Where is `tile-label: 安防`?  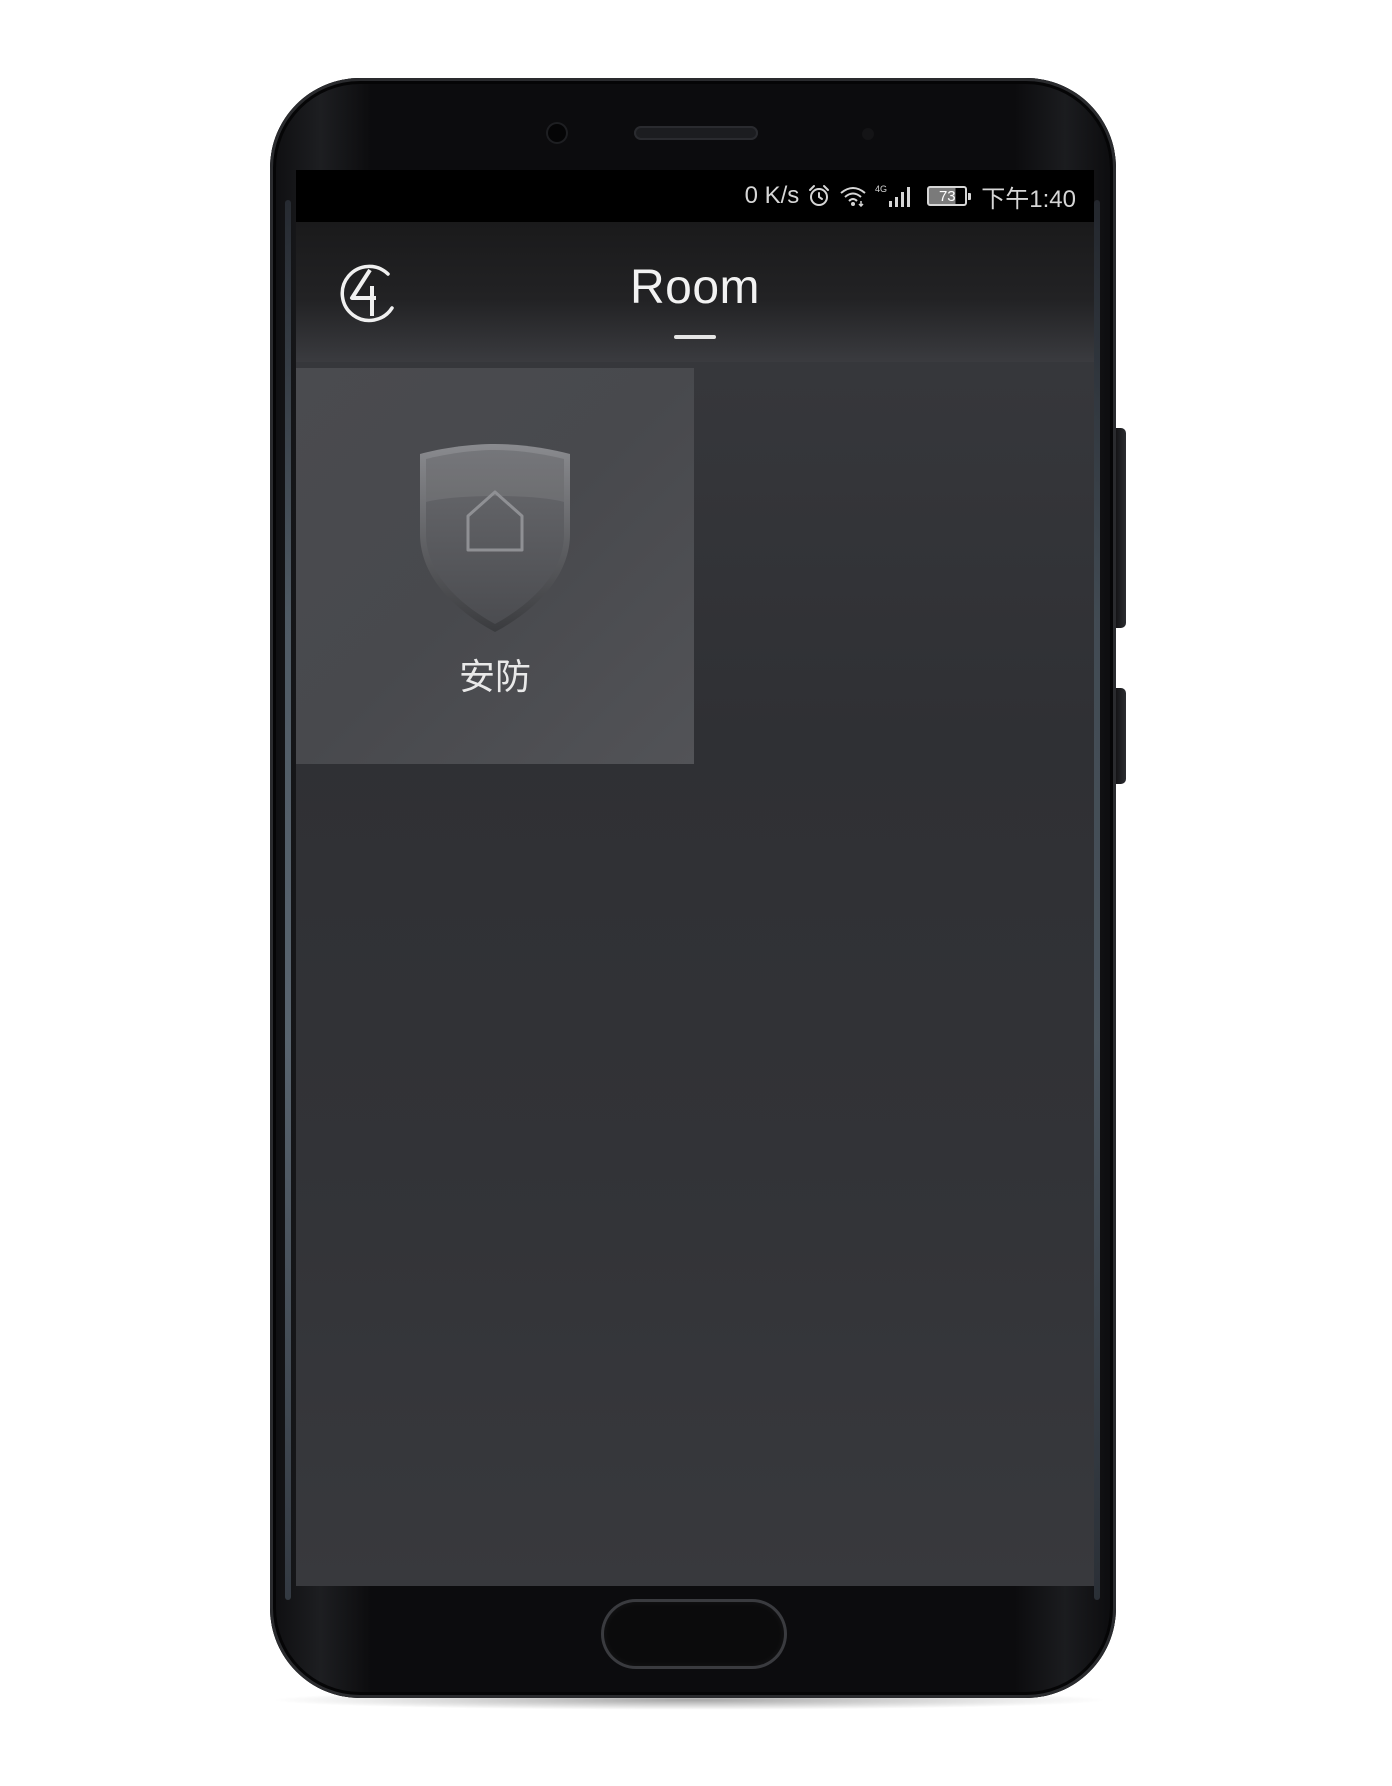 tile-label: 安防 is located at coordinates (494, 677).